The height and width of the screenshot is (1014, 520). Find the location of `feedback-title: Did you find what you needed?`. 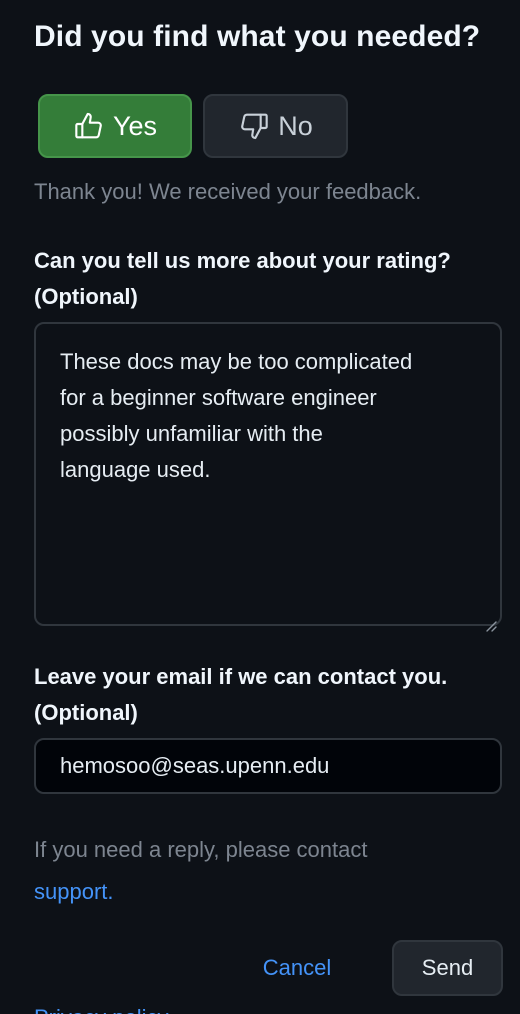

feedback-title: Did you find what you needed? is located at coordinates (257, 36).